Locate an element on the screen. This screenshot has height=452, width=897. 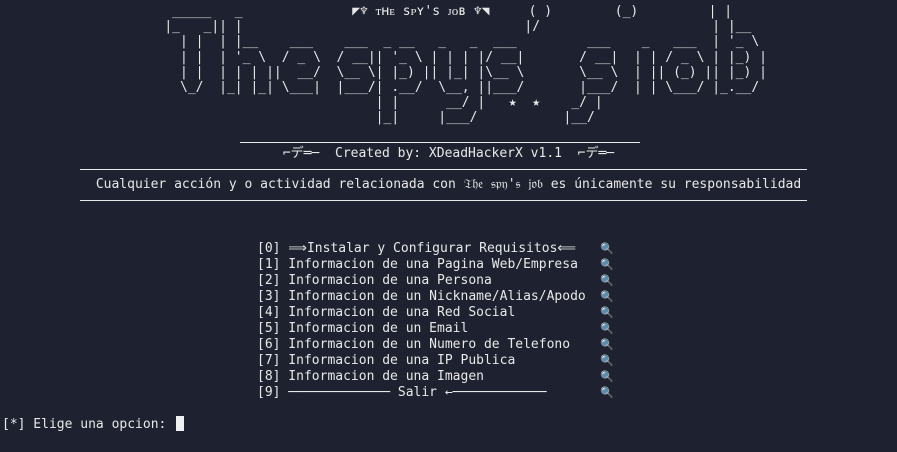
menu-item-8: [8] Informacion de una Imagen 🔍 is located at coordinates (435, 377).